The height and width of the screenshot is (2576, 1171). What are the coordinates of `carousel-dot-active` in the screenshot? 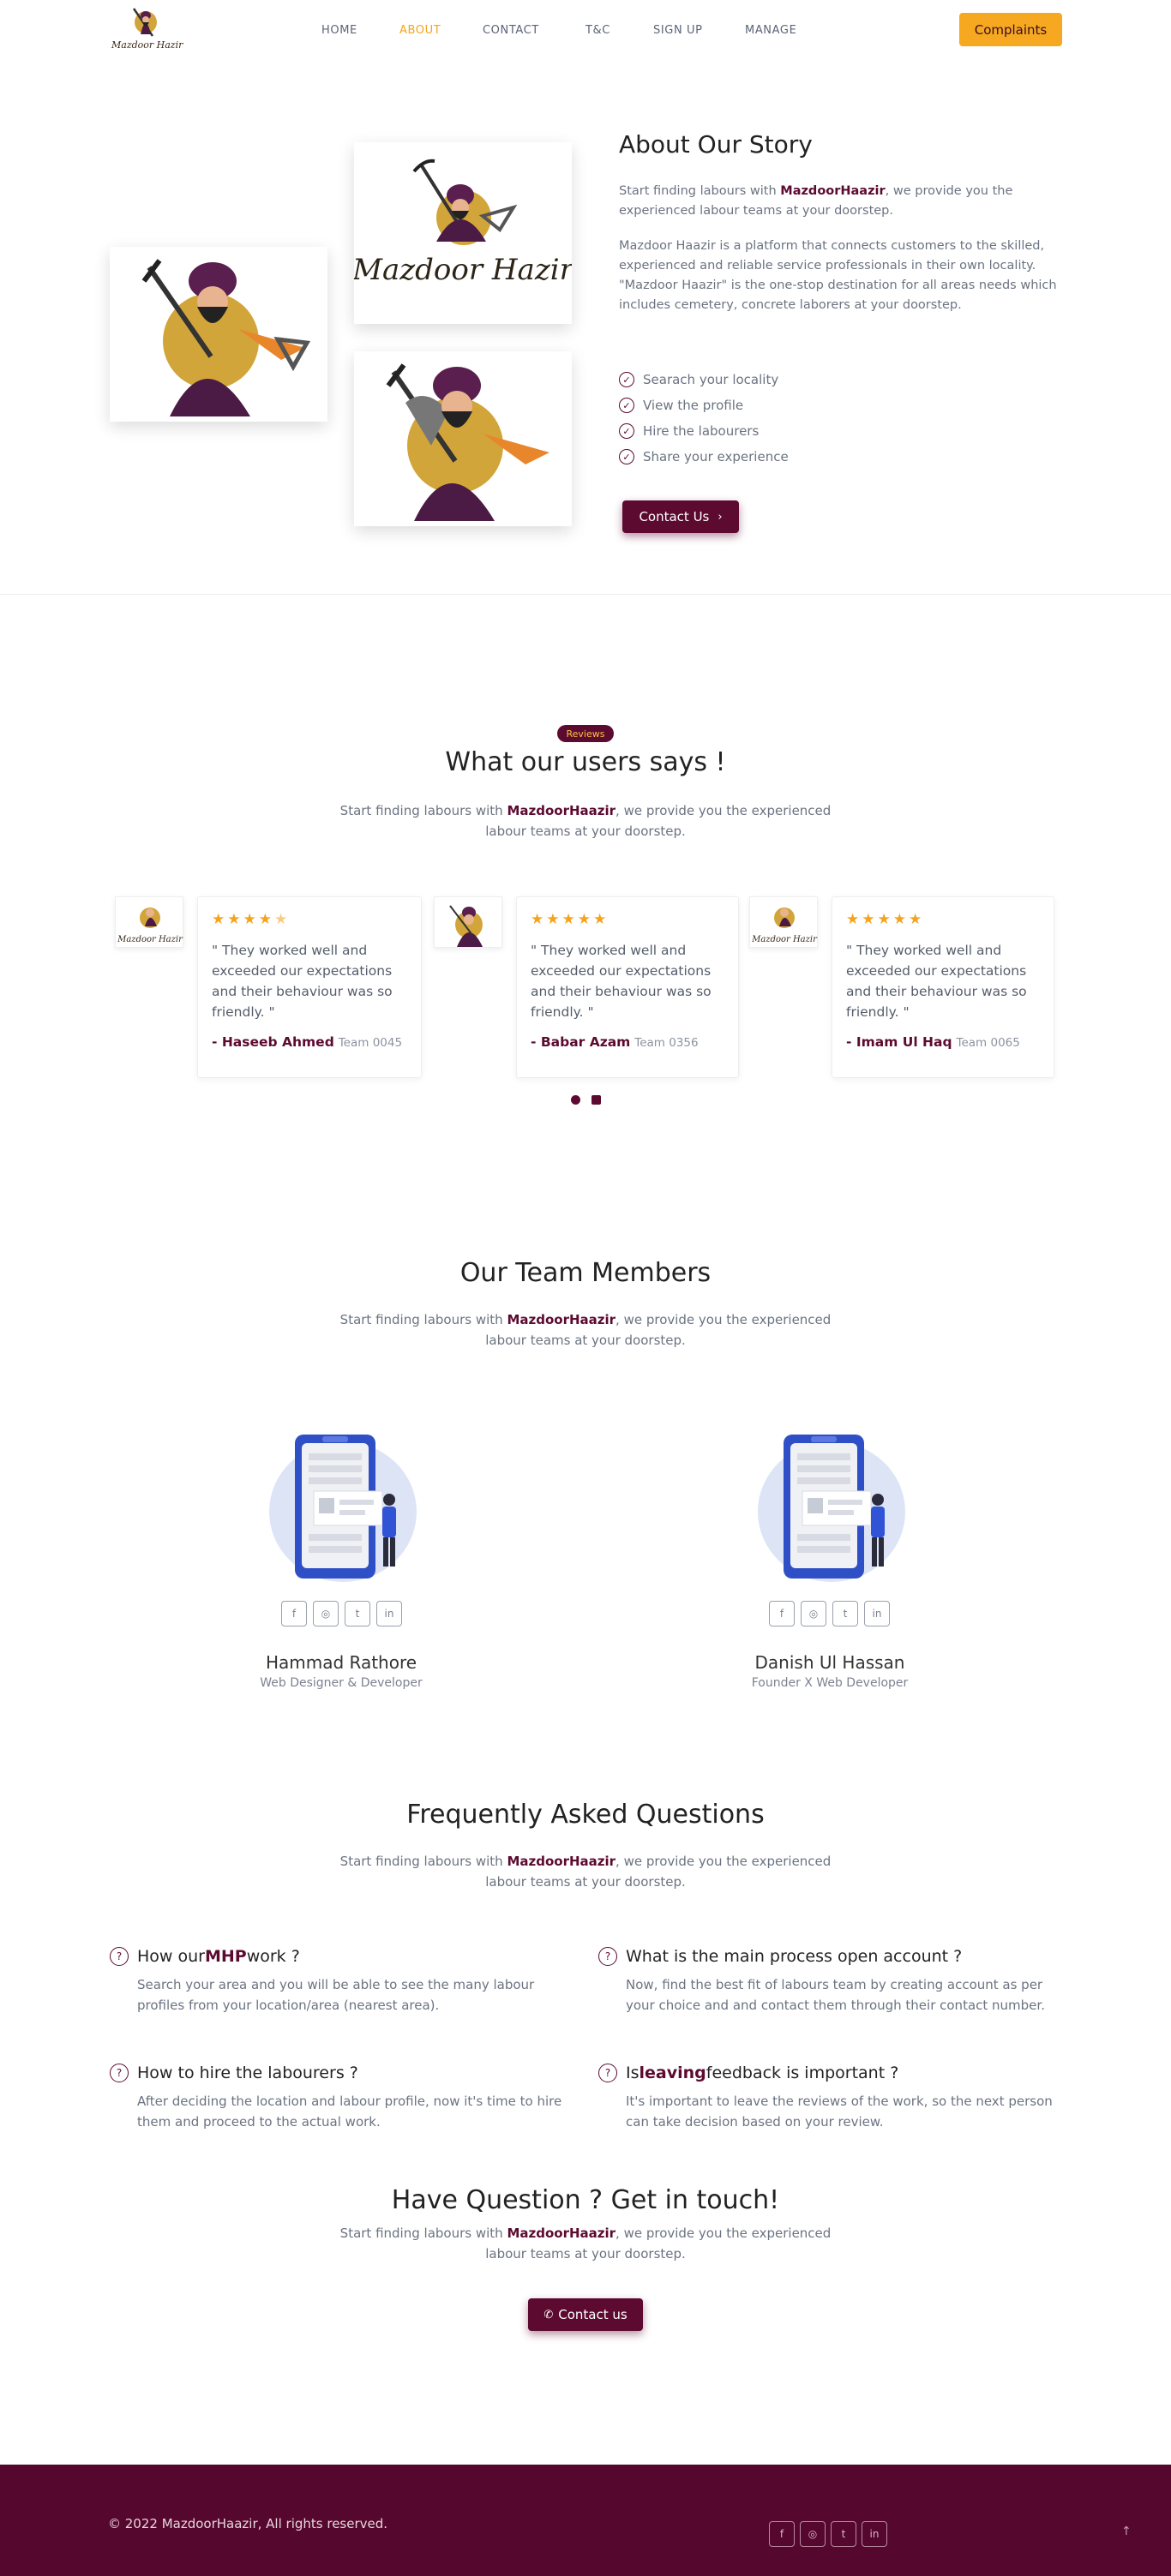 It's located at (575, 1100).